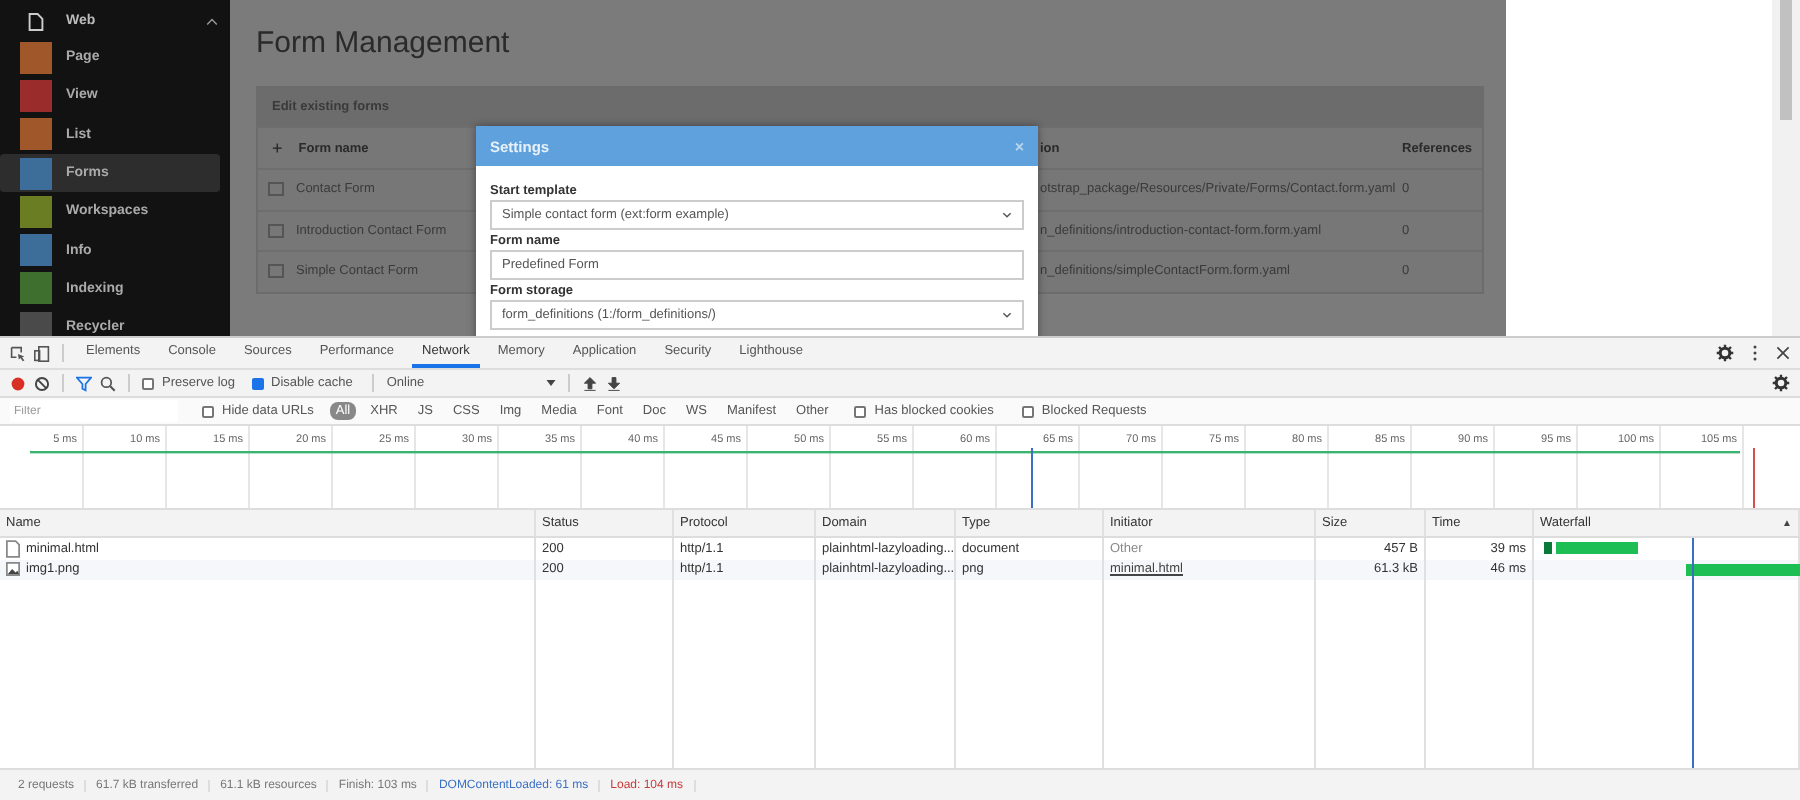 Image resolution: width=1800 pixels, height=800 pixels. What do you see at coordinates (84, 383) in the screenshot?
I see `filter-icon` at bounding box center [84, 383].